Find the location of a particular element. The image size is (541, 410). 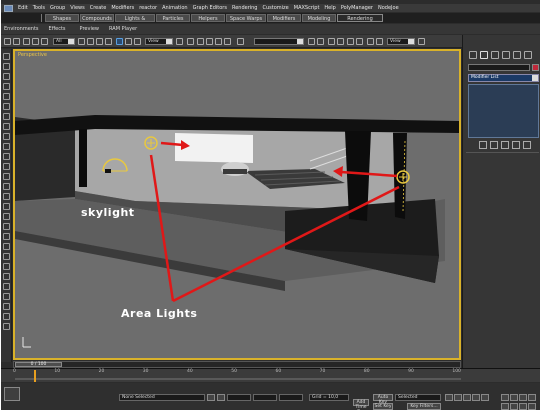

strip-tool-22-icon is located at coordinates (6, 266).